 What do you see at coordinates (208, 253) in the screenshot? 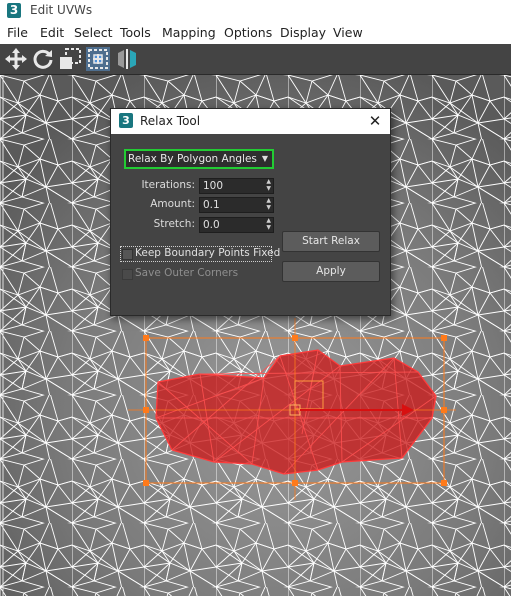
I see `keep-boundary-label: Keep Boundary Points Fixed` at bounding box center [208, 253].